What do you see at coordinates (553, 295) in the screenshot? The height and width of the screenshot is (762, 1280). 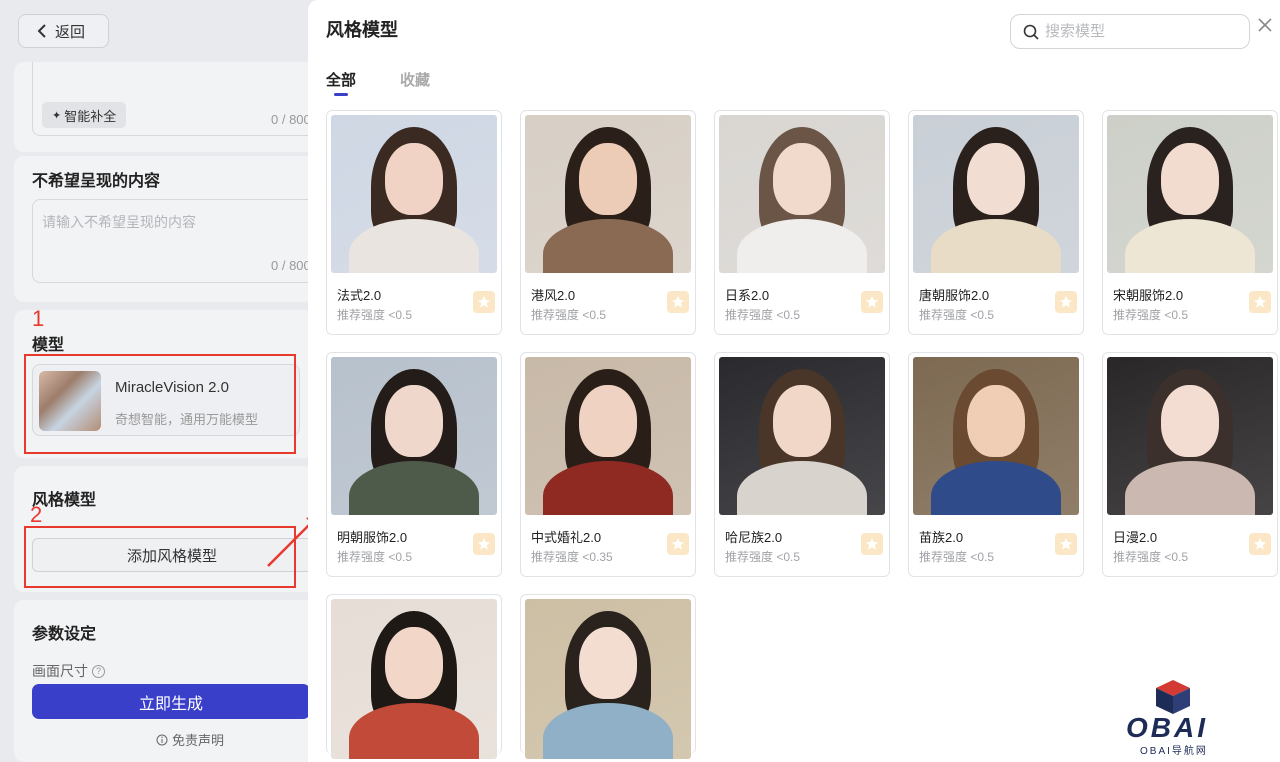 I see `style-model-name: 港风2.0` at bounding box center [553, 295].